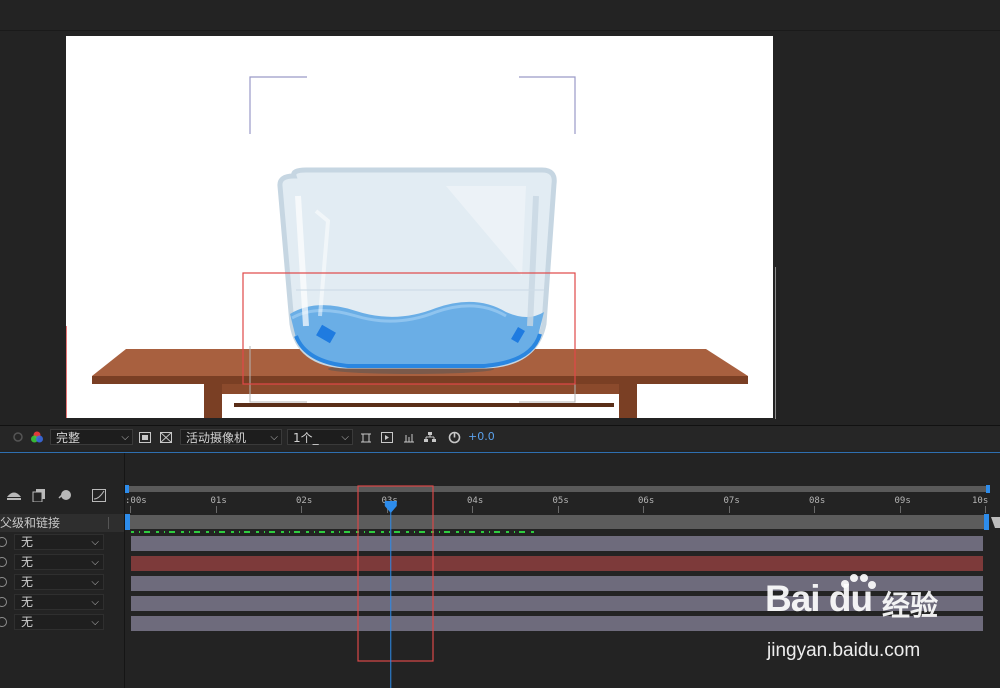 Image resolution: width=1000 pixels, height=688 pixels. Describe the element at coordinates (775, 343) in the screenshot. I see `viewer-guide-line` at that location.